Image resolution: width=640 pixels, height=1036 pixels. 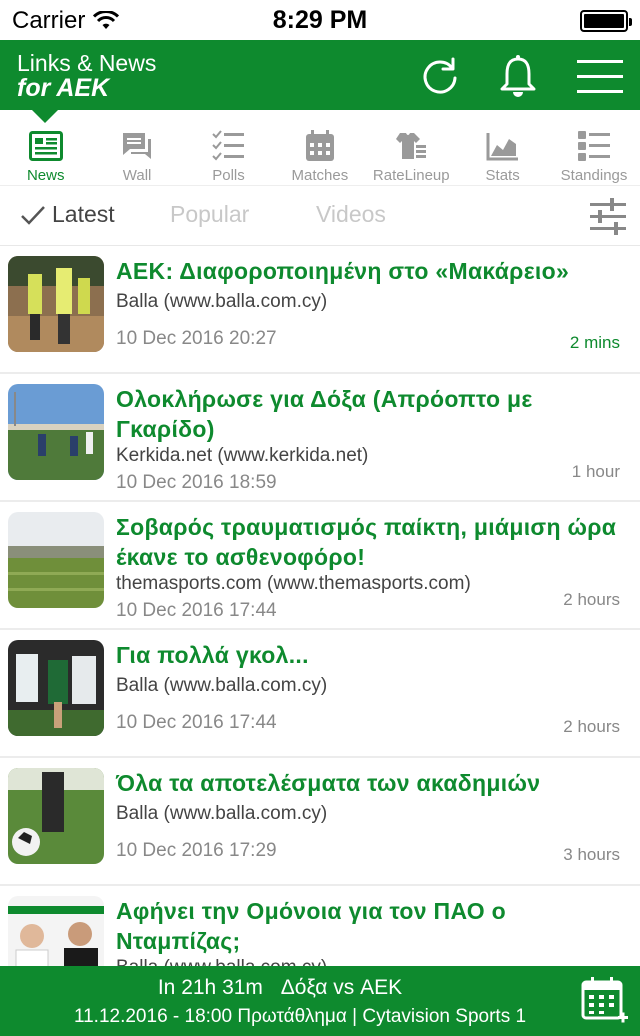 I want to click on news-headline: Όλα τα αποτελέσματα των ακαδημιών, so click(x=372, y=783).